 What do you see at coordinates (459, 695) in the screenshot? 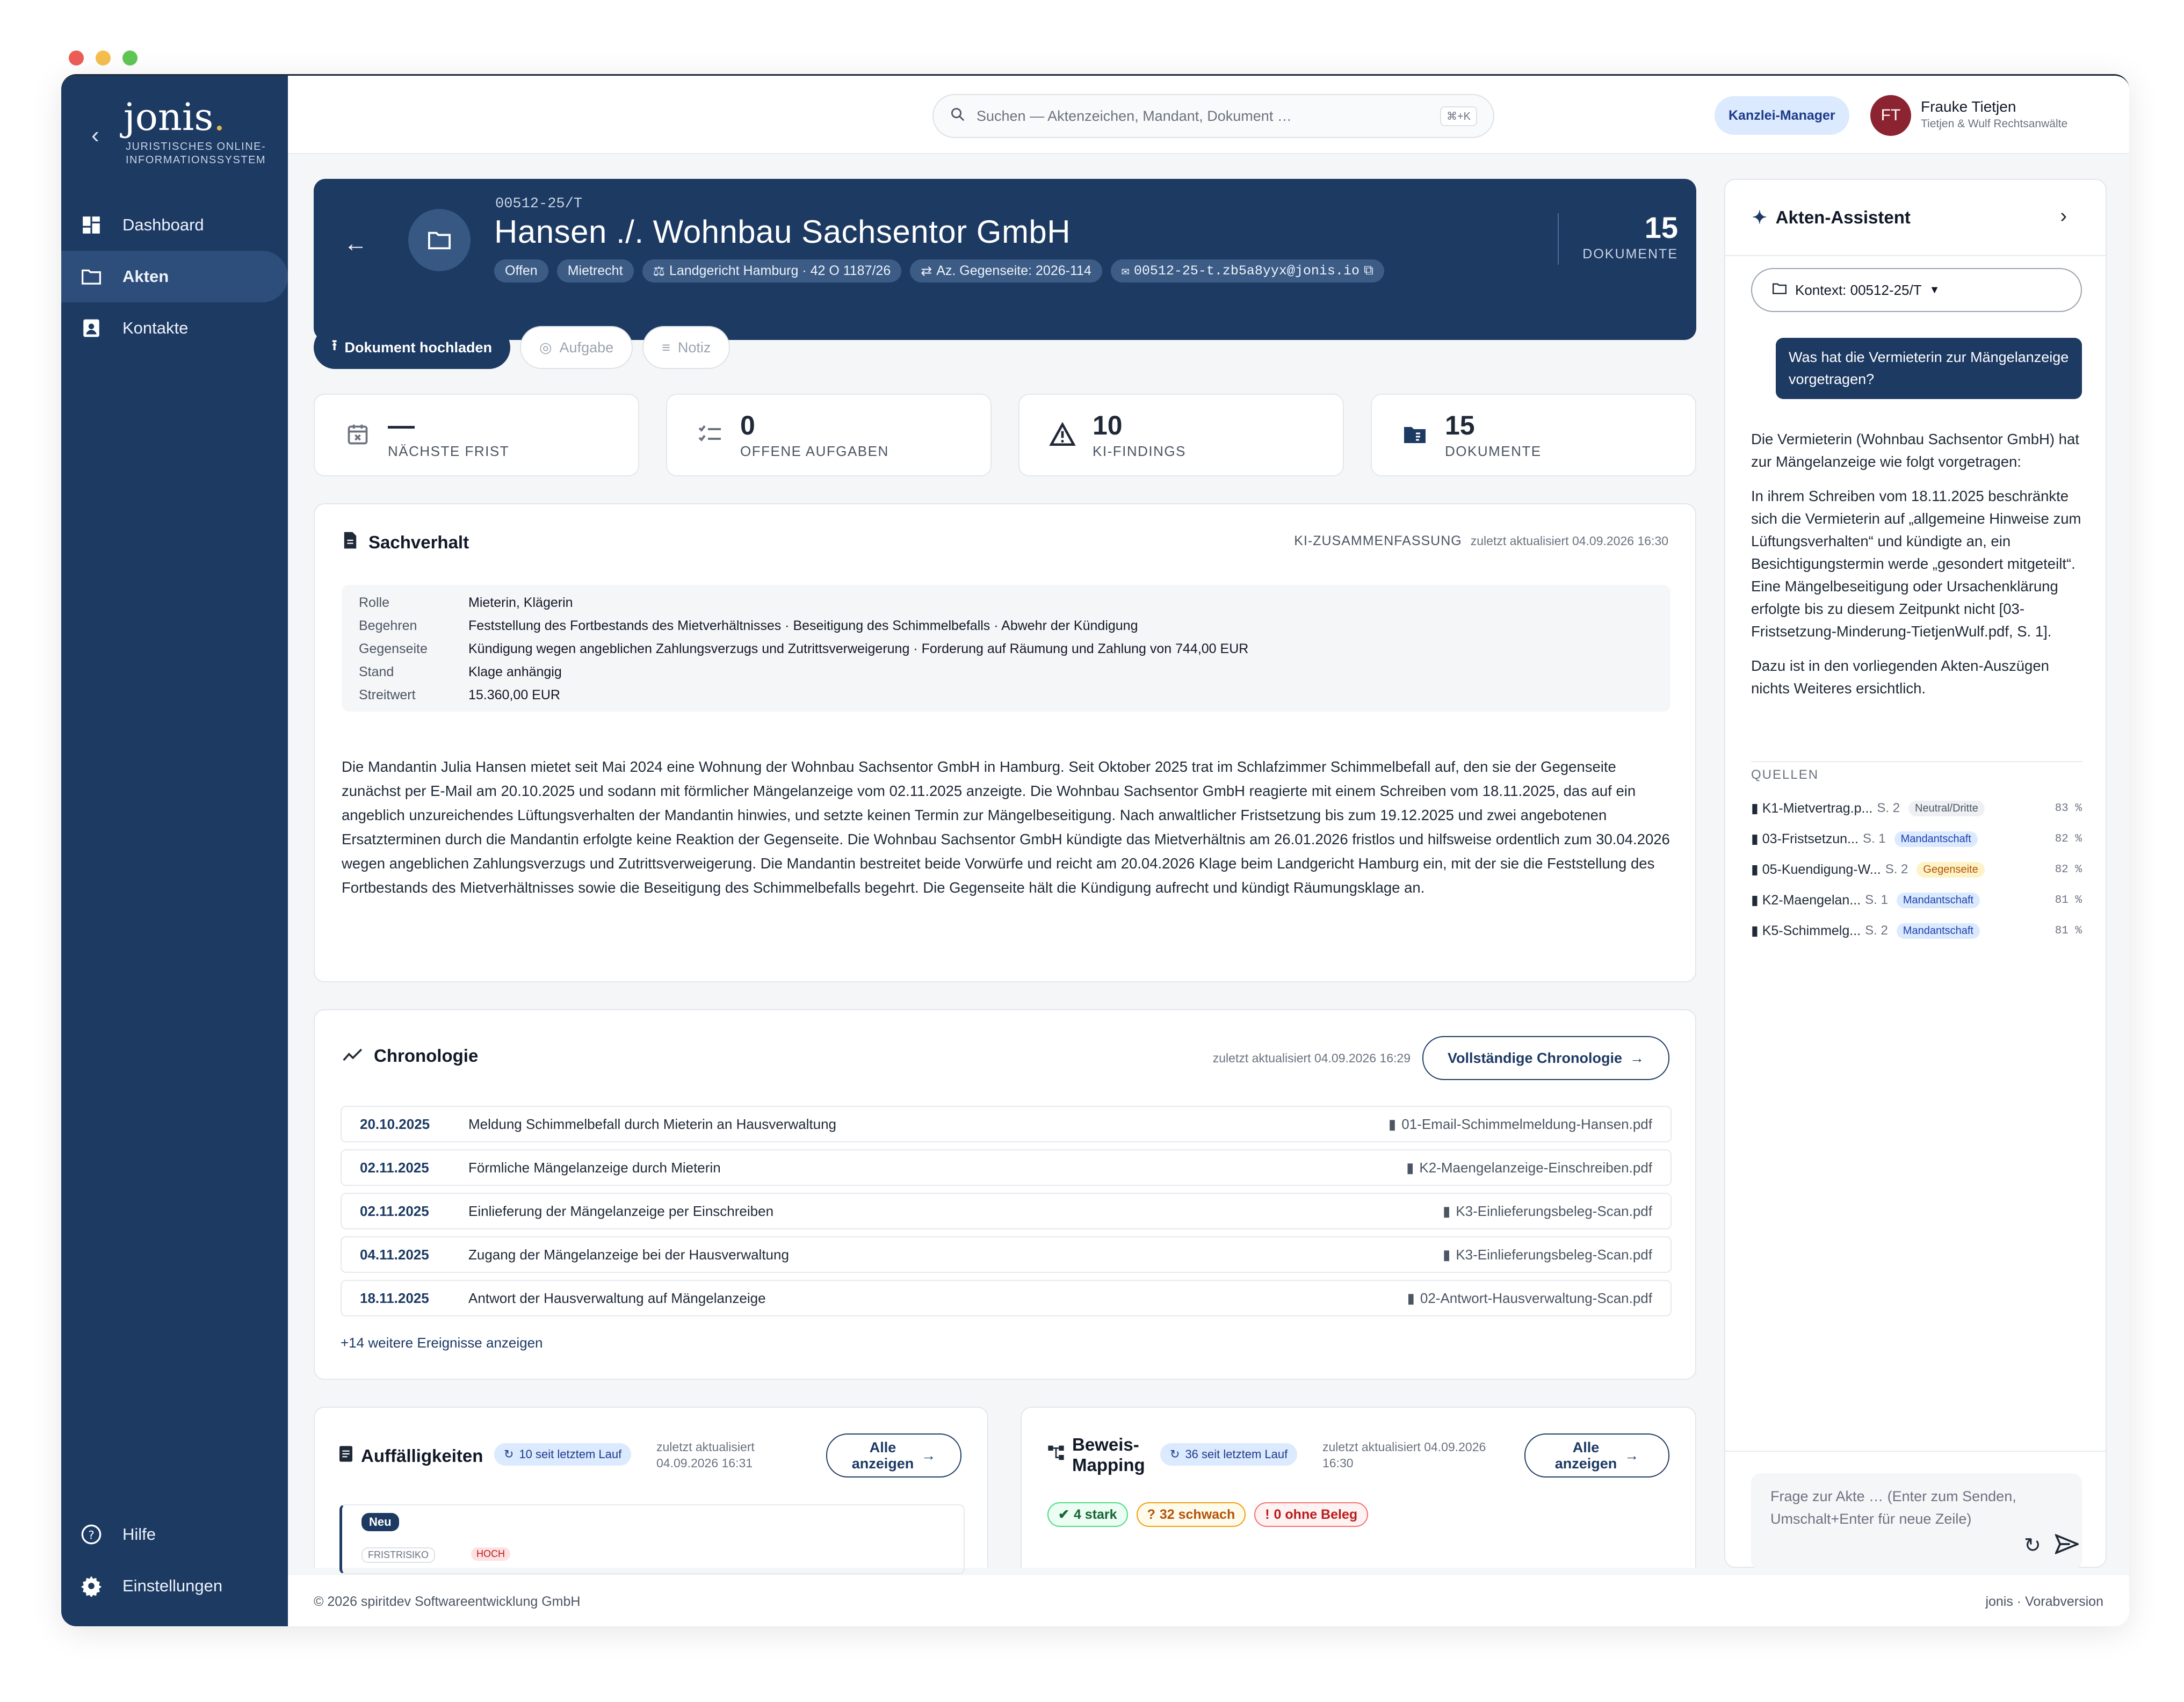
I see `fact-row: Streitwert 15.360,00 EUR` at bounding box center [459, 695].